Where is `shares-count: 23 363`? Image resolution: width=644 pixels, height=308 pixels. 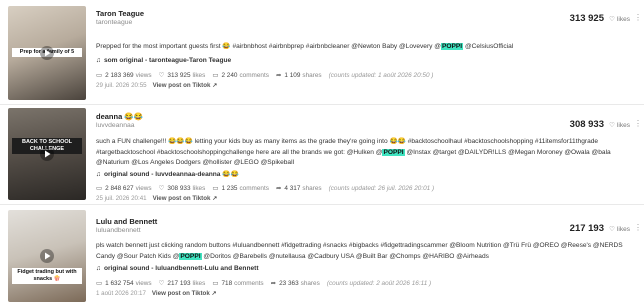
shares-count: 23 363 is located at coordinates (289, 283).